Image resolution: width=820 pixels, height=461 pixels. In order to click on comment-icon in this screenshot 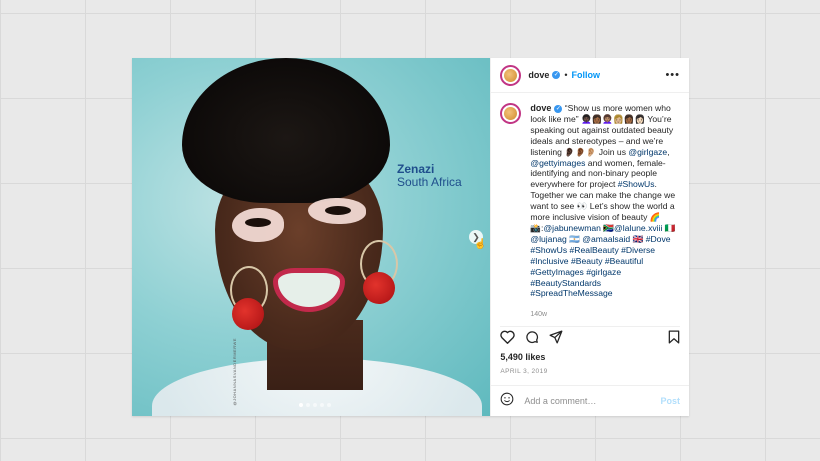, I will do `click(532, 339)`.